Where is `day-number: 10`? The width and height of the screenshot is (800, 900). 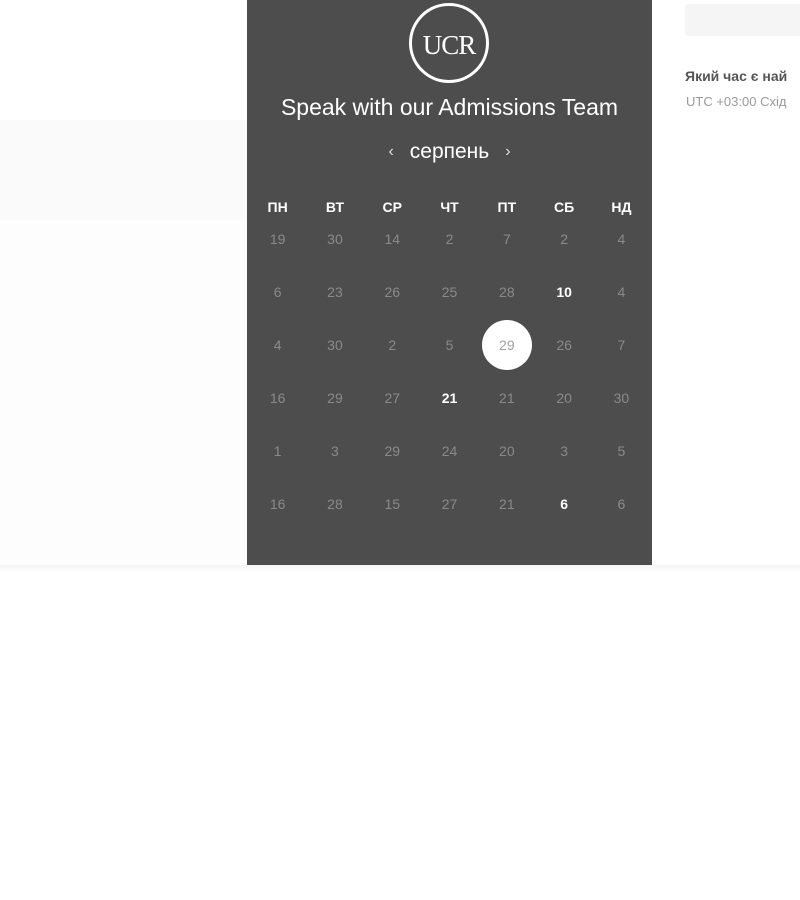
day-number: 10 is located at coordinates (564, 291).